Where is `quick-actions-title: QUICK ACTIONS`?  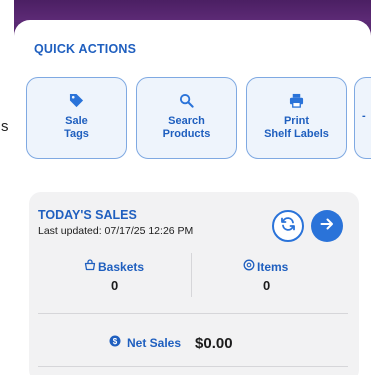 quick-actions-title: QUICK ACTIONS is located at coordinates (85, 49).